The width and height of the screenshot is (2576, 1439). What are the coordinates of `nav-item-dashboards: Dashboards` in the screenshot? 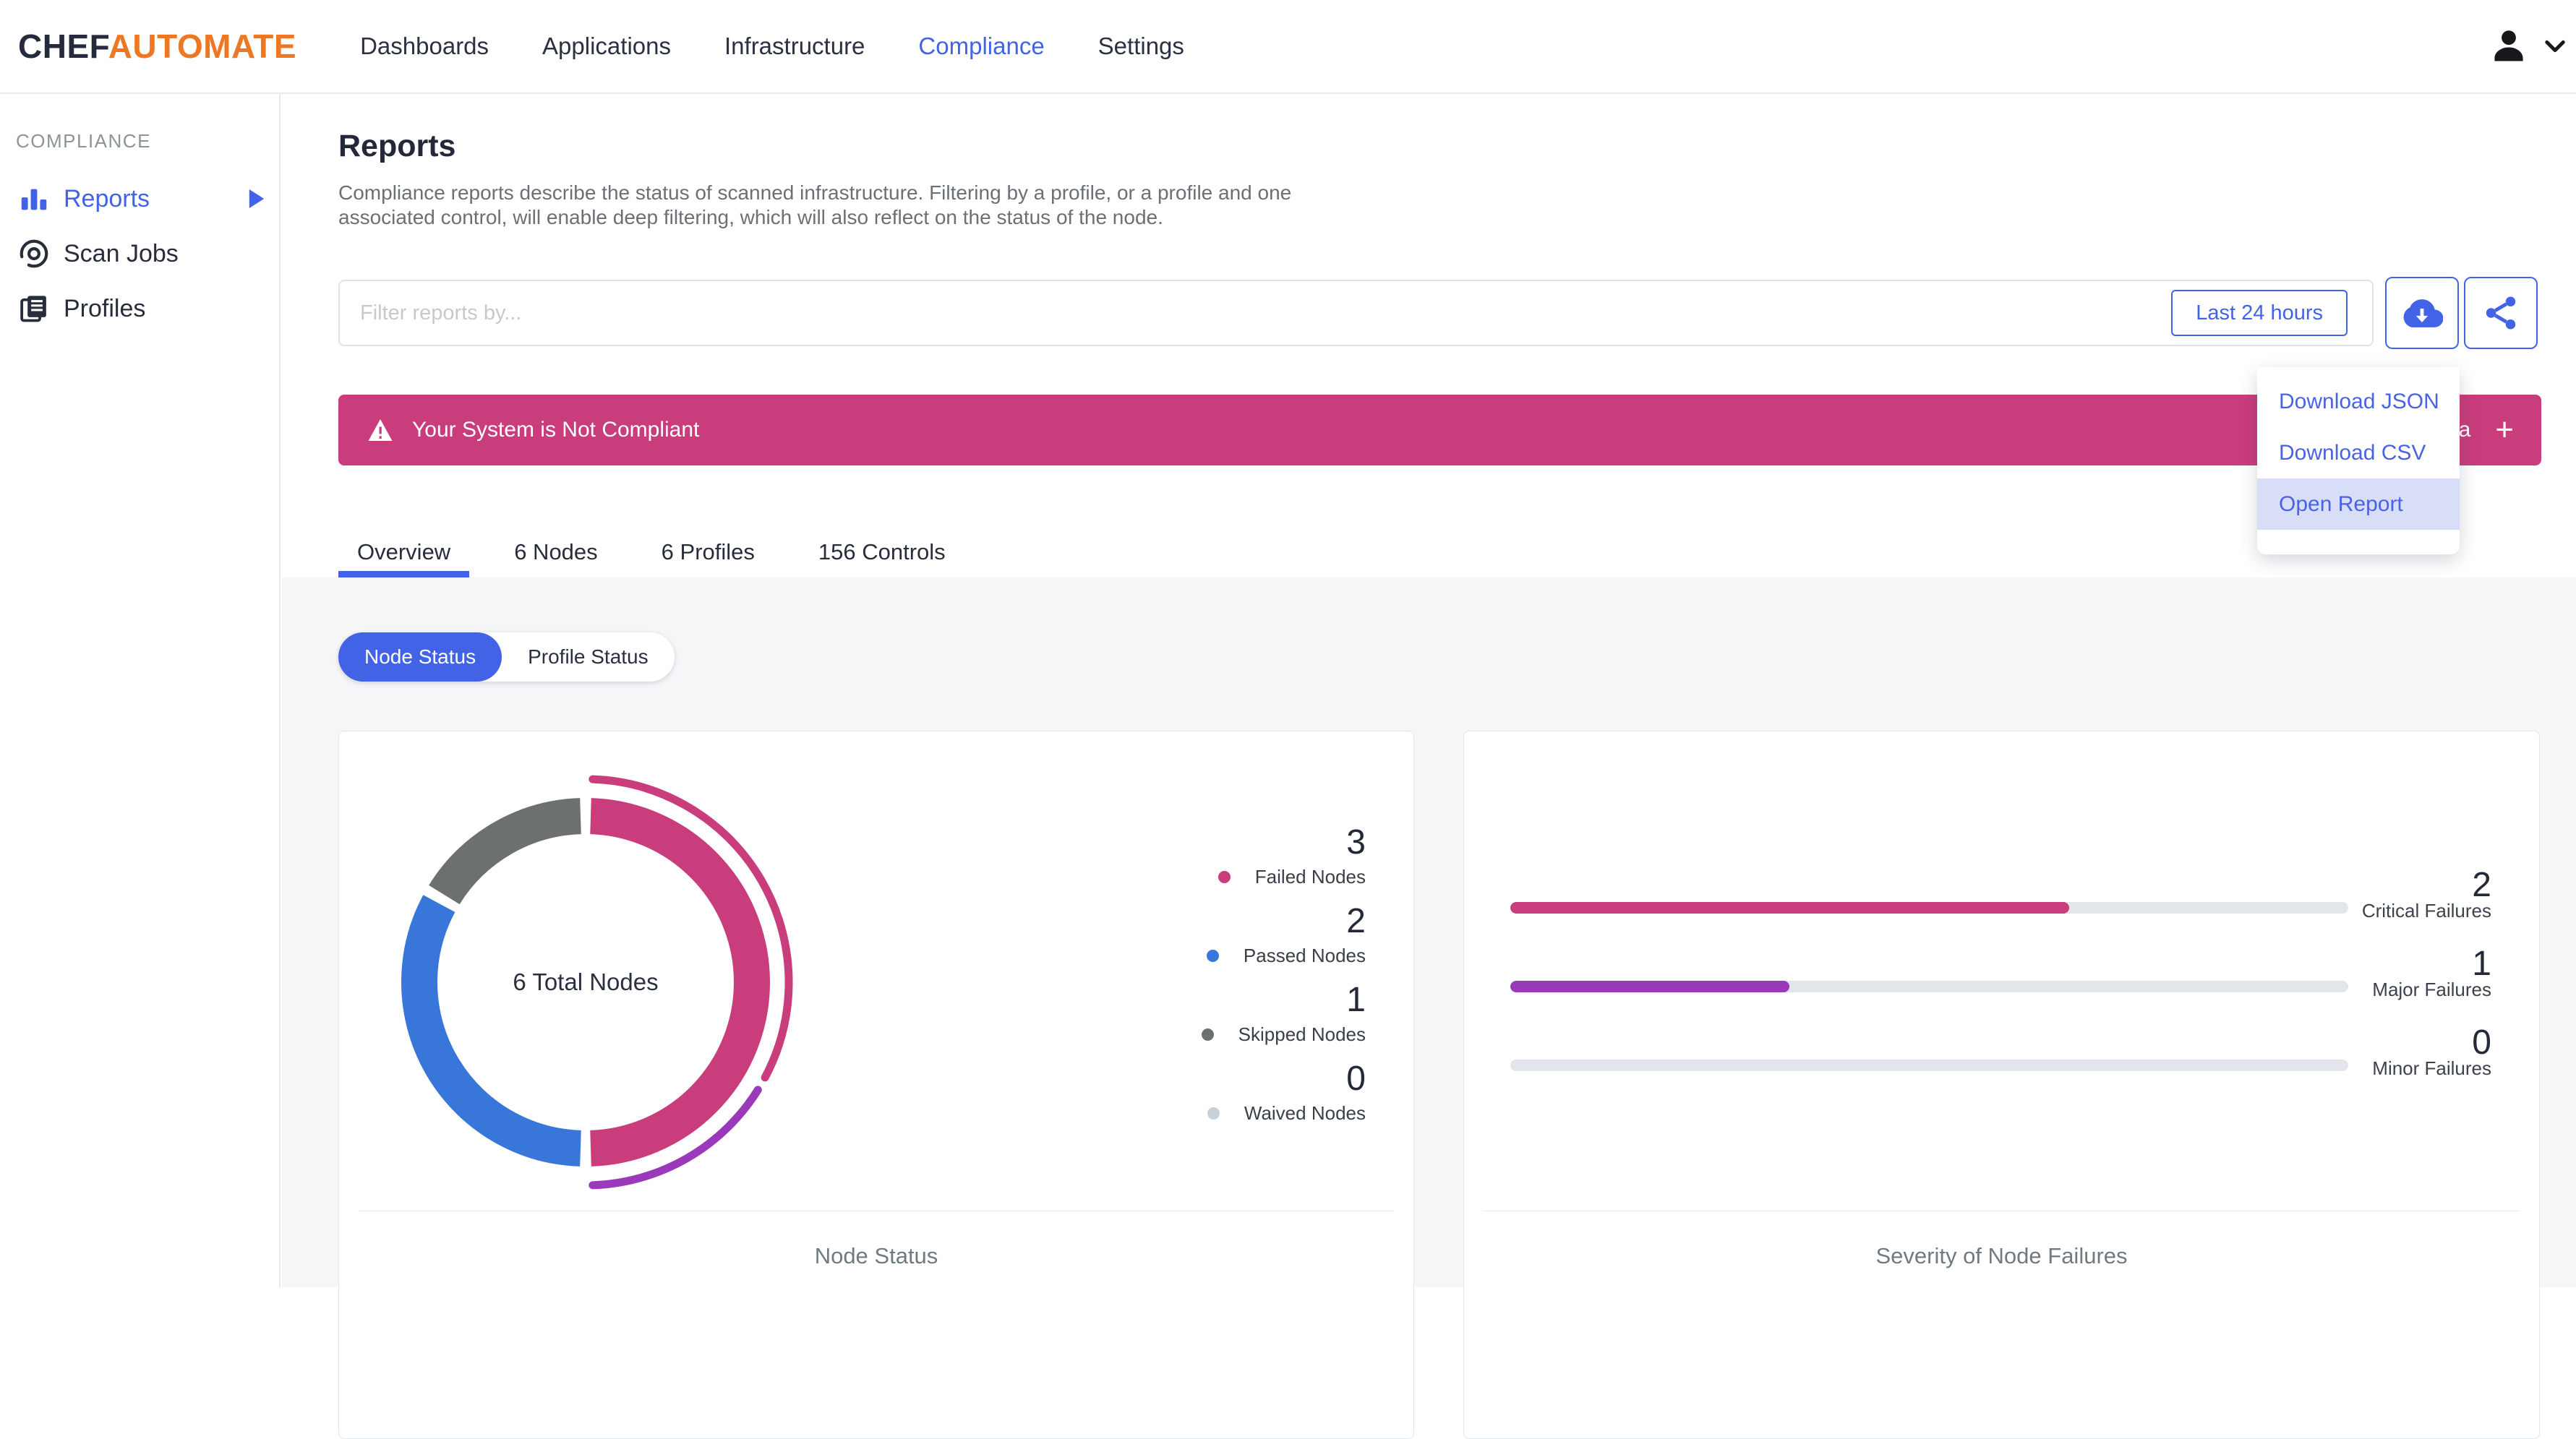 It's located at (425, 46).